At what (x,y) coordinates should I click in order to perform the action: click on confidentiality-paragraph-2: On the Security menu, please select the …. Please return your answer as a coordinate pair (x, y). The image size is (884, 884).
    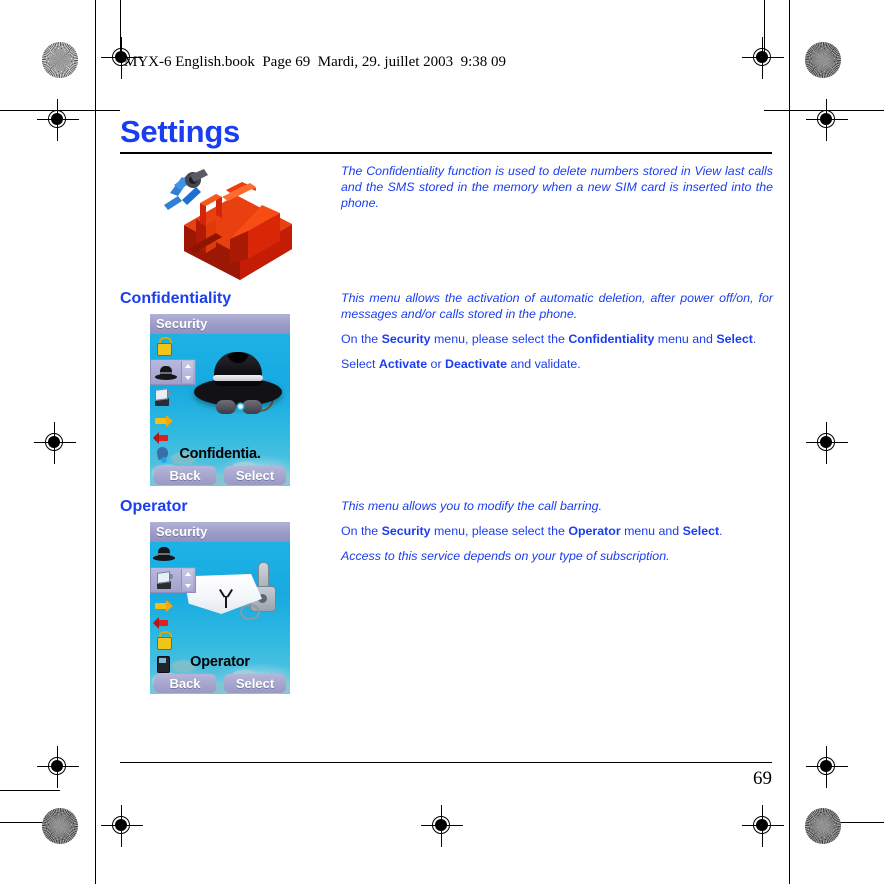
    Looking at the image, I should click on (557, 340).